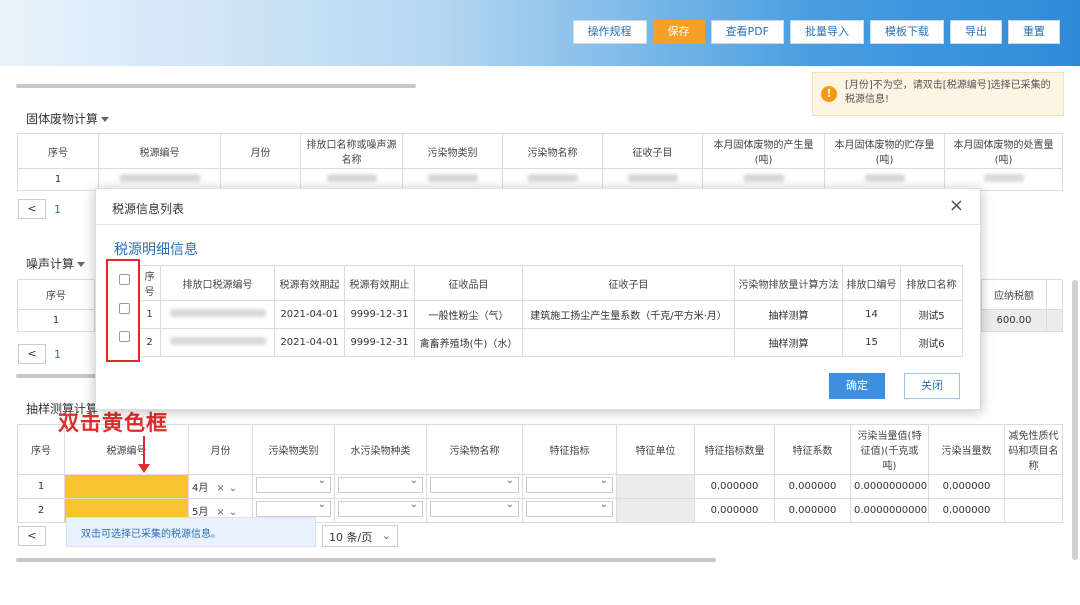 The width and height of the screenshot is (1080, 605). What do you see at coordinates (956, 206) in the screenshot?
I see `close-icon: ×` at bounding box center [956, 206].